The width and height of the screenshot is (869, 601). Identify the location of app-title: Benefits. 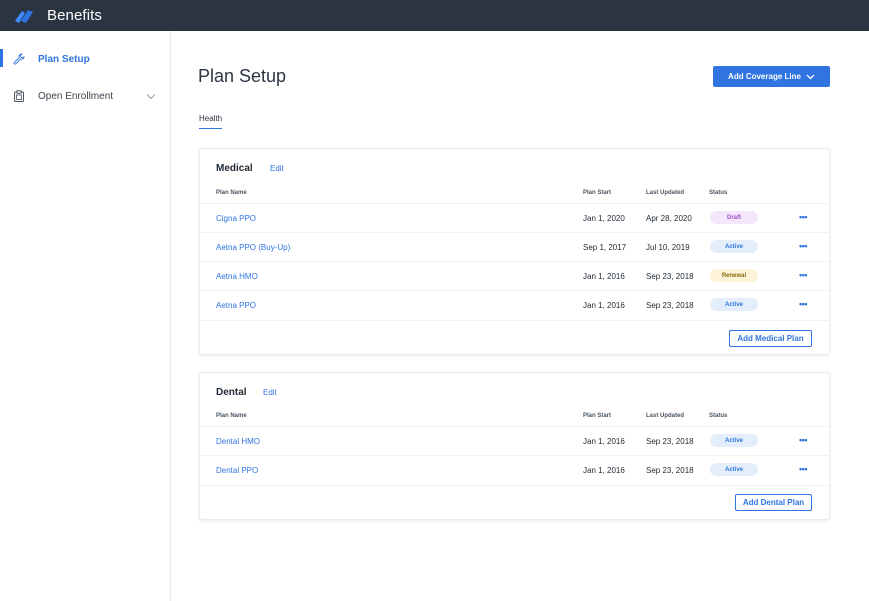
(74, 15).